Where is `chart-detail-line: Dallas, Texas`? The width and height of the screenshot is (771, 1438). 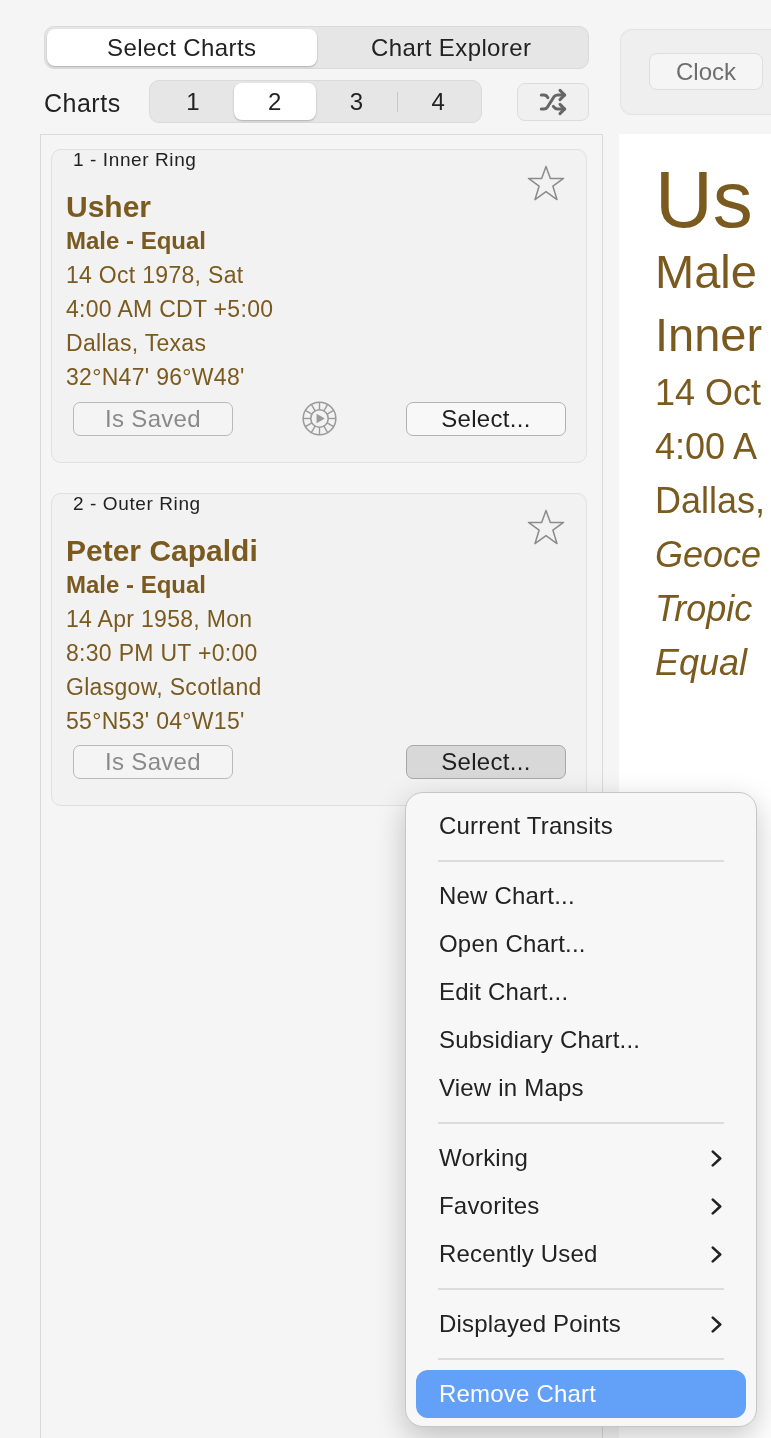 chart-detail-line: Dallas, Texas is located at coordinates (136, 343).